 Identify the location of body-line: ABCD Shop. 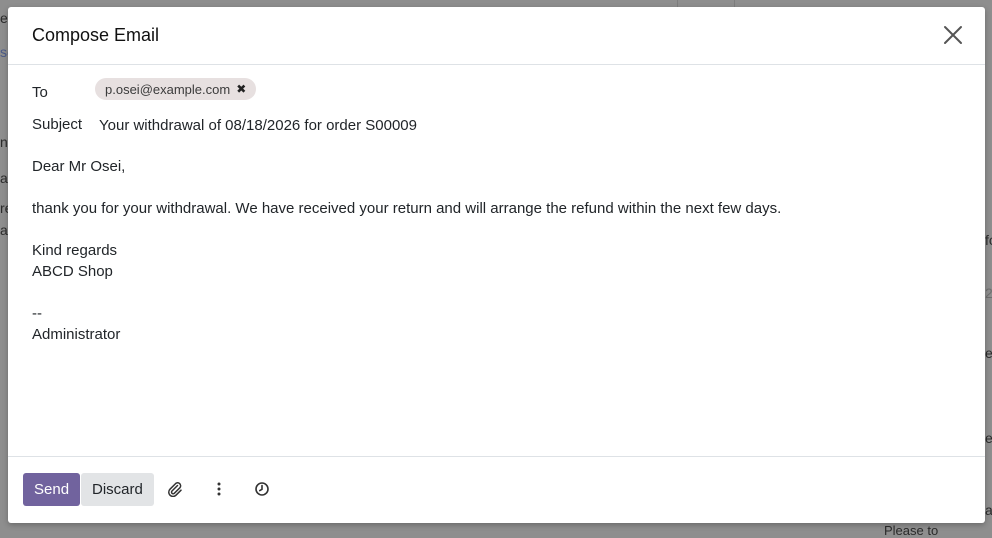
(72, 271).